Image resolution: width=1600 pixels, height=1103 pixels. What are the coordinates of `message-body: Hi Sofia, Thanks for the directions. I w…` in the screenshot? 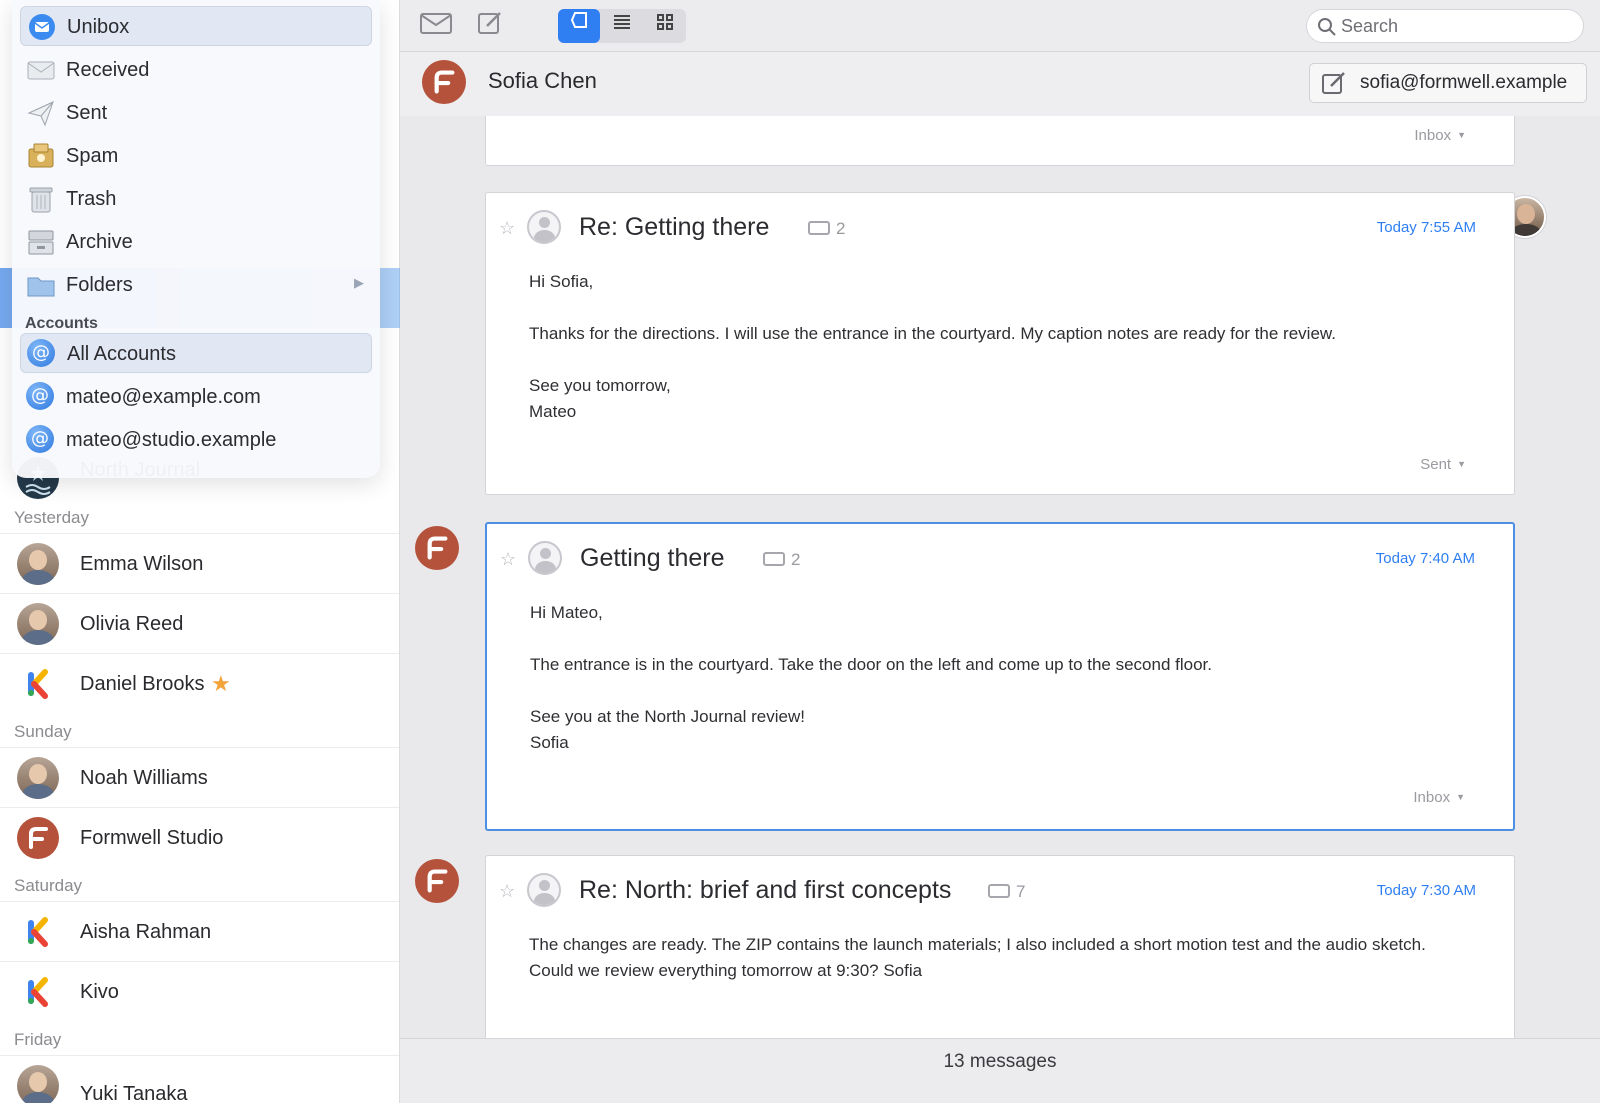 It's located at (999, 347).